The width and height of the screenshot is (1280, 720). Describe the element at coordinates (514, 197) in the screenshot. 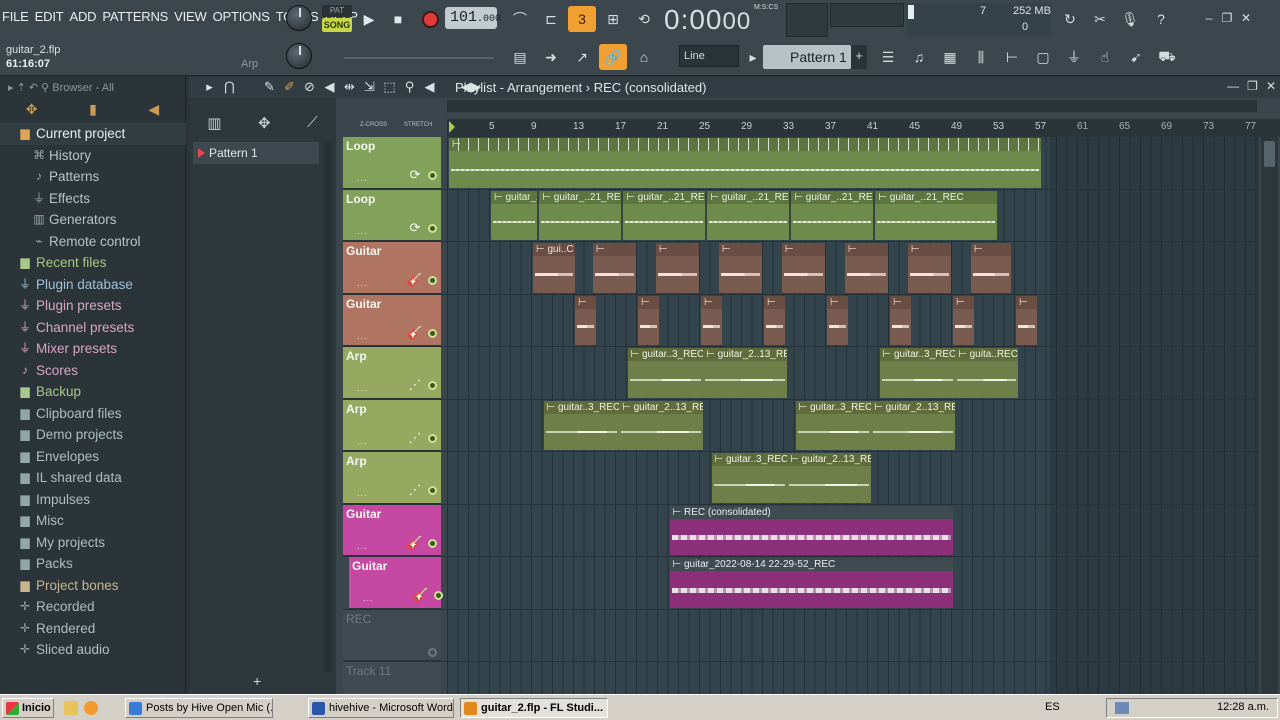

I see `clip-title: ⊢ guitar_2..21_REC` at that location.